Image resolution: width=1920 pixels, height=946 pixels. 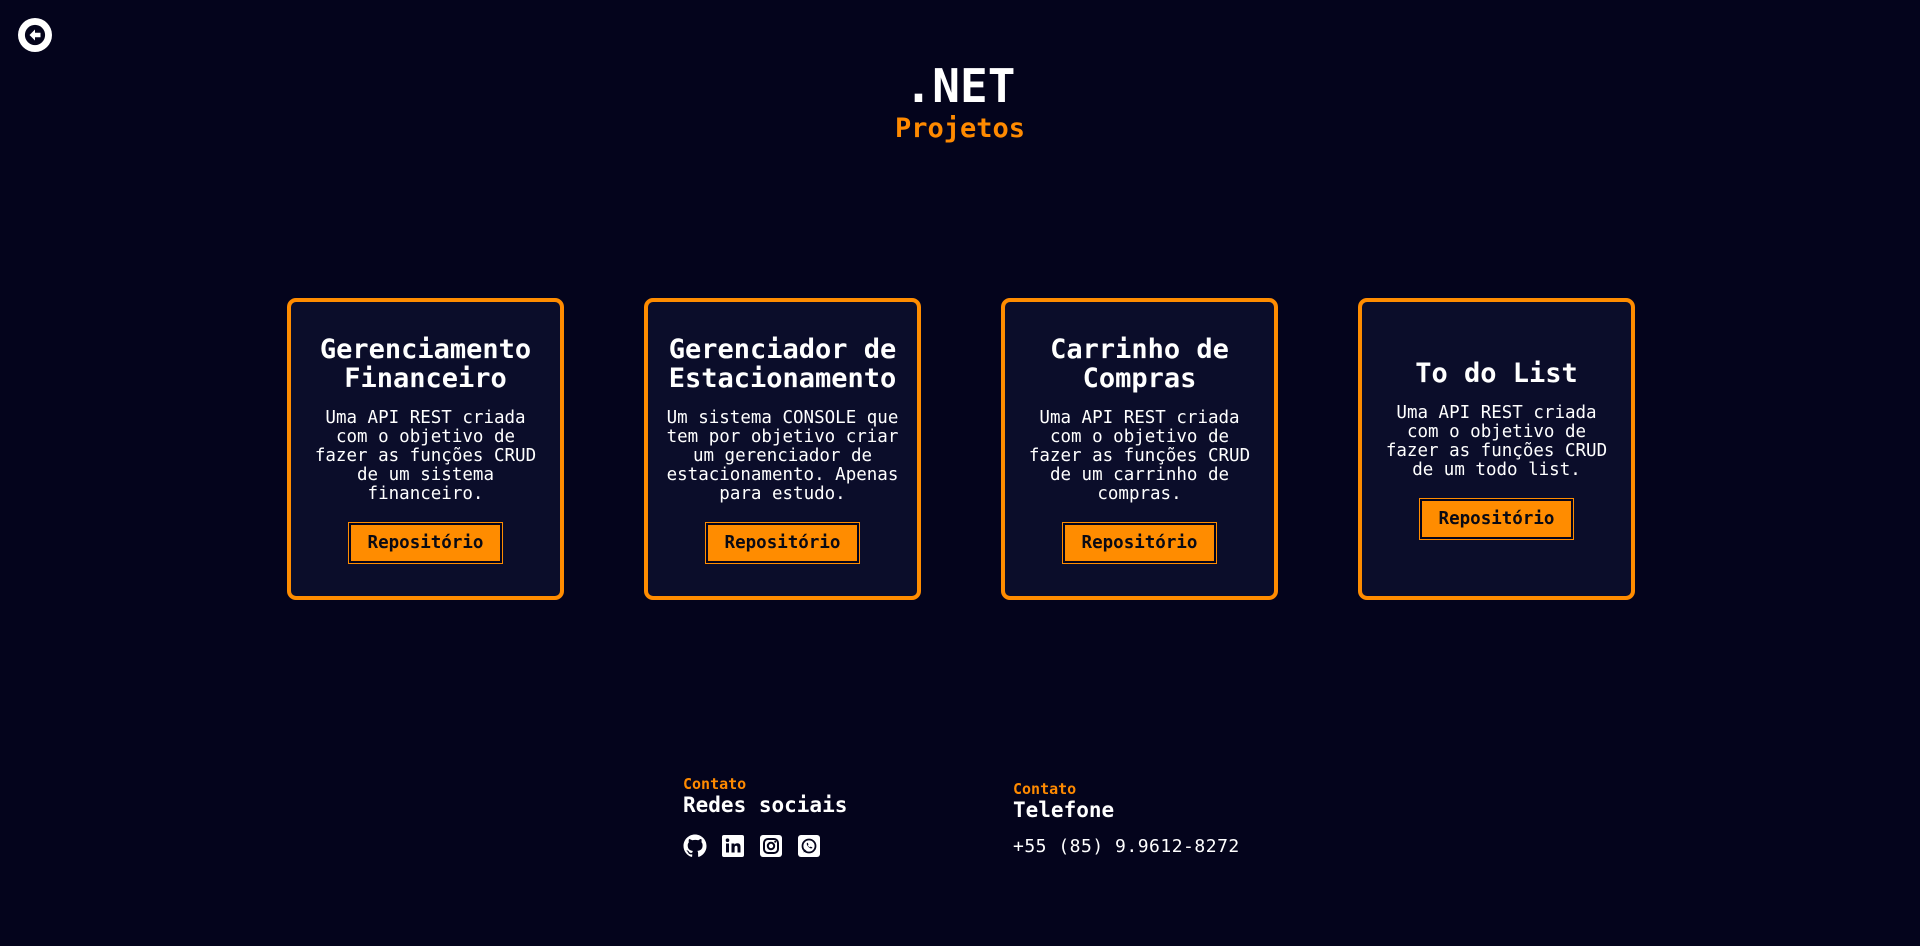 What do you see at coordinates (960, 128) in the screenshot?
I see `page-subtitle: Projetos` at bounding box center [960, 128].